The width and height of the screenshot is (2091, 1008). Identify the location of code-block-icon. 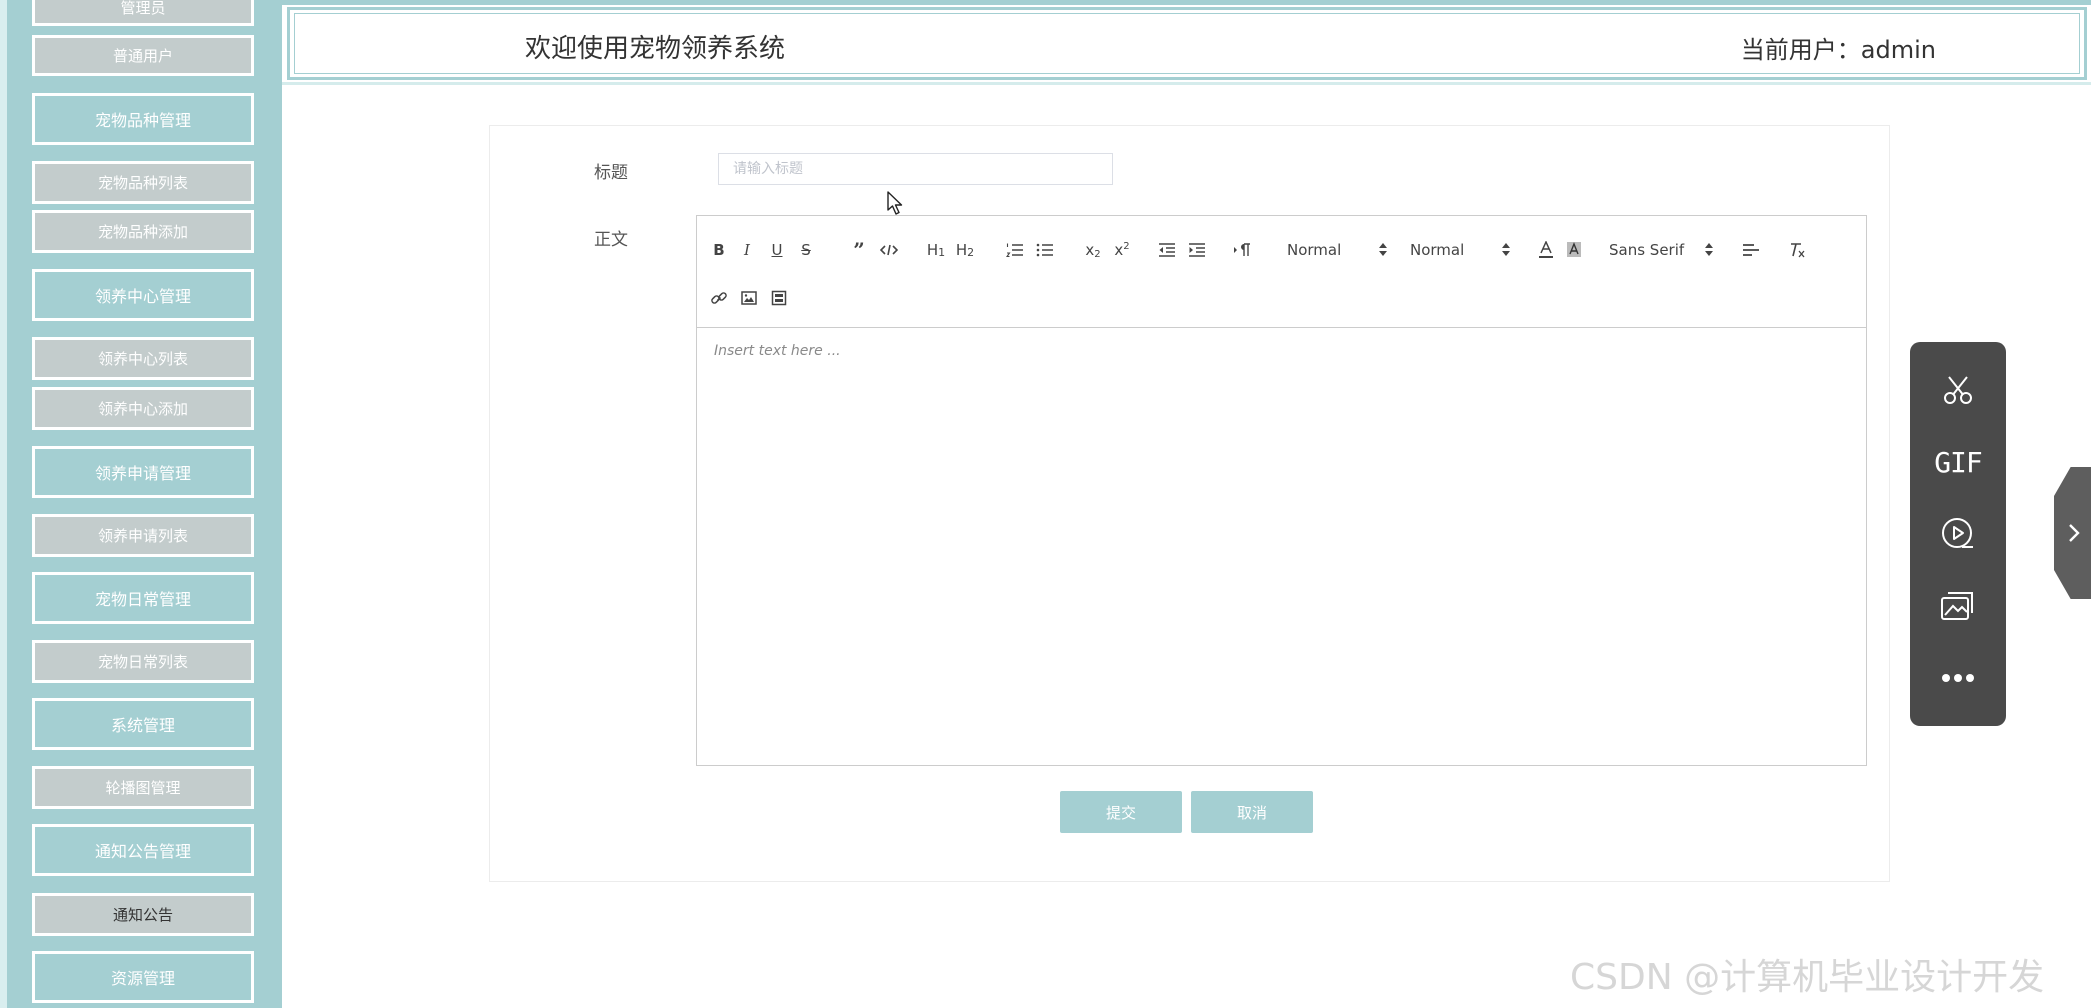
(889, 250).